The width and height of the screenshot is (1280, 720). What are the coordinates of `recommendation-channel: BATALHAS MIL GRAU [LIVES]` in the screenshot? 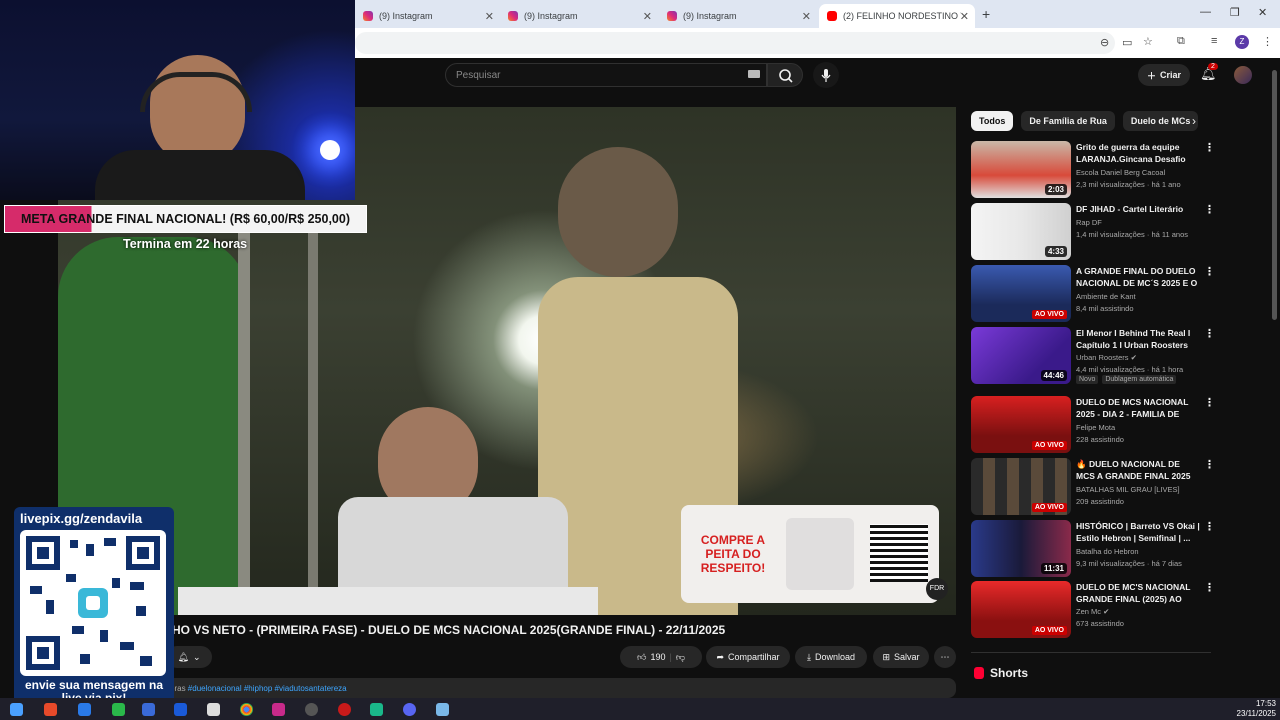 It's located at (1128, 489).